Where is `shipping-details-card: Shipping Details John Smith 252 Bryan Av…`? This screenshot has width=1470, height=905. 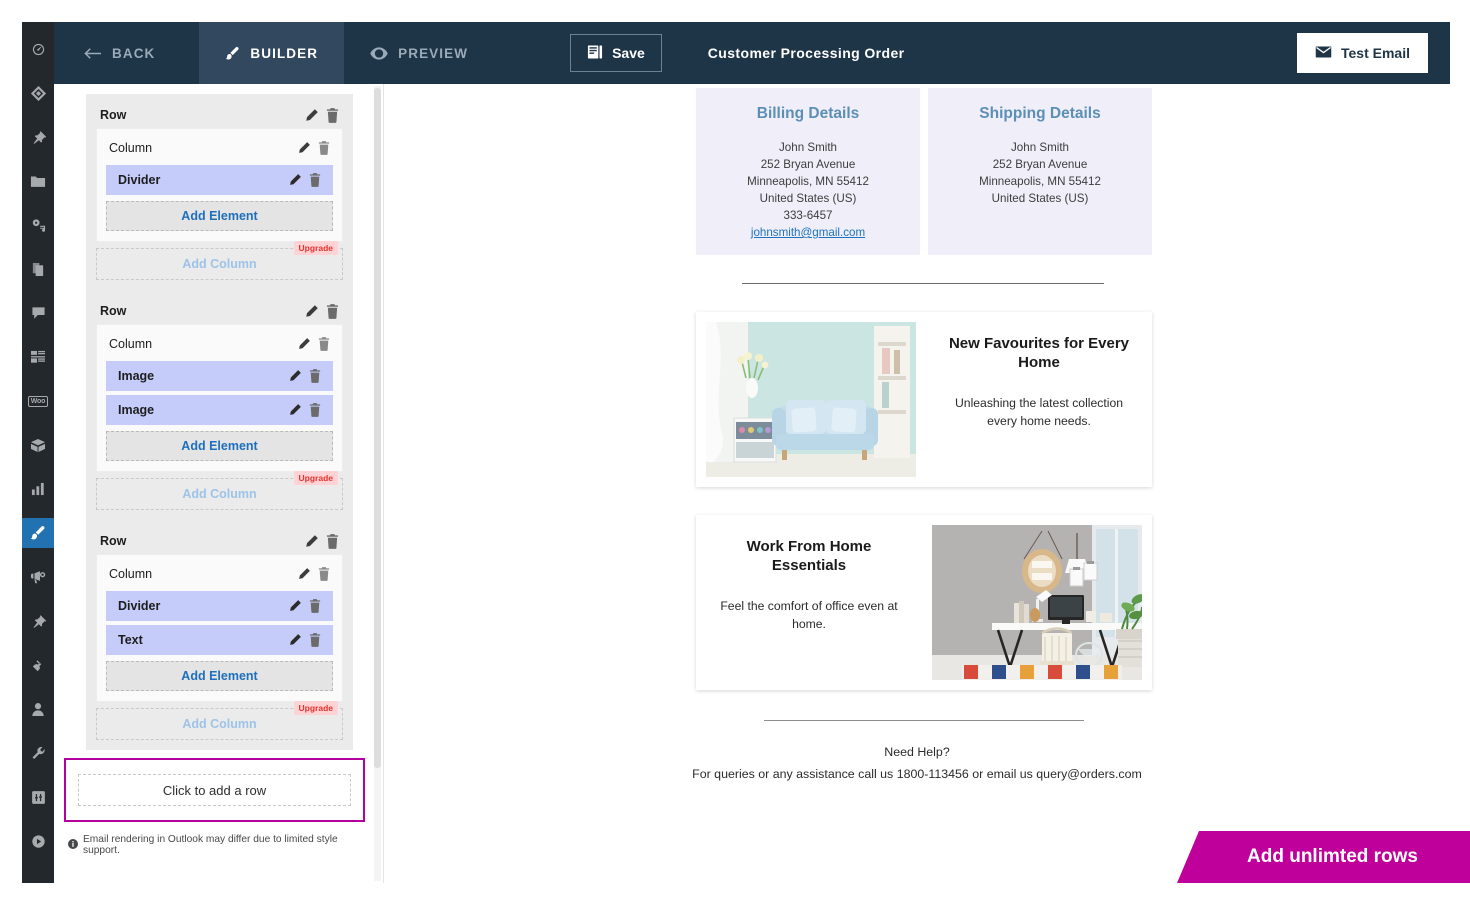
shipping-details-card: Shipping Details John Smith 252 Bryan Av… is located at coordinates (1040, 171).